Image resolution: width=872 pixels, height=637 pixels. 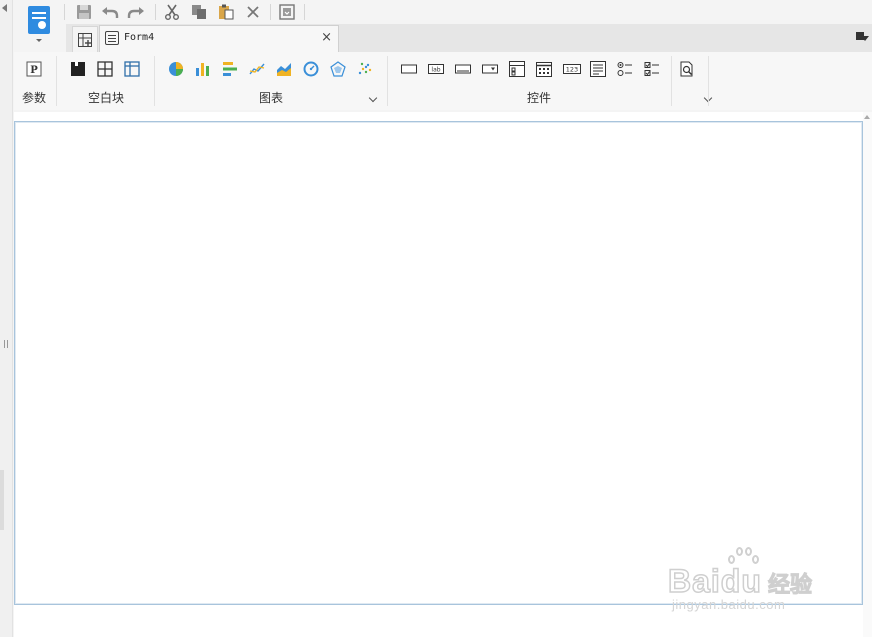 I want to click on close-icon: ×, so click(x=326, y=38).